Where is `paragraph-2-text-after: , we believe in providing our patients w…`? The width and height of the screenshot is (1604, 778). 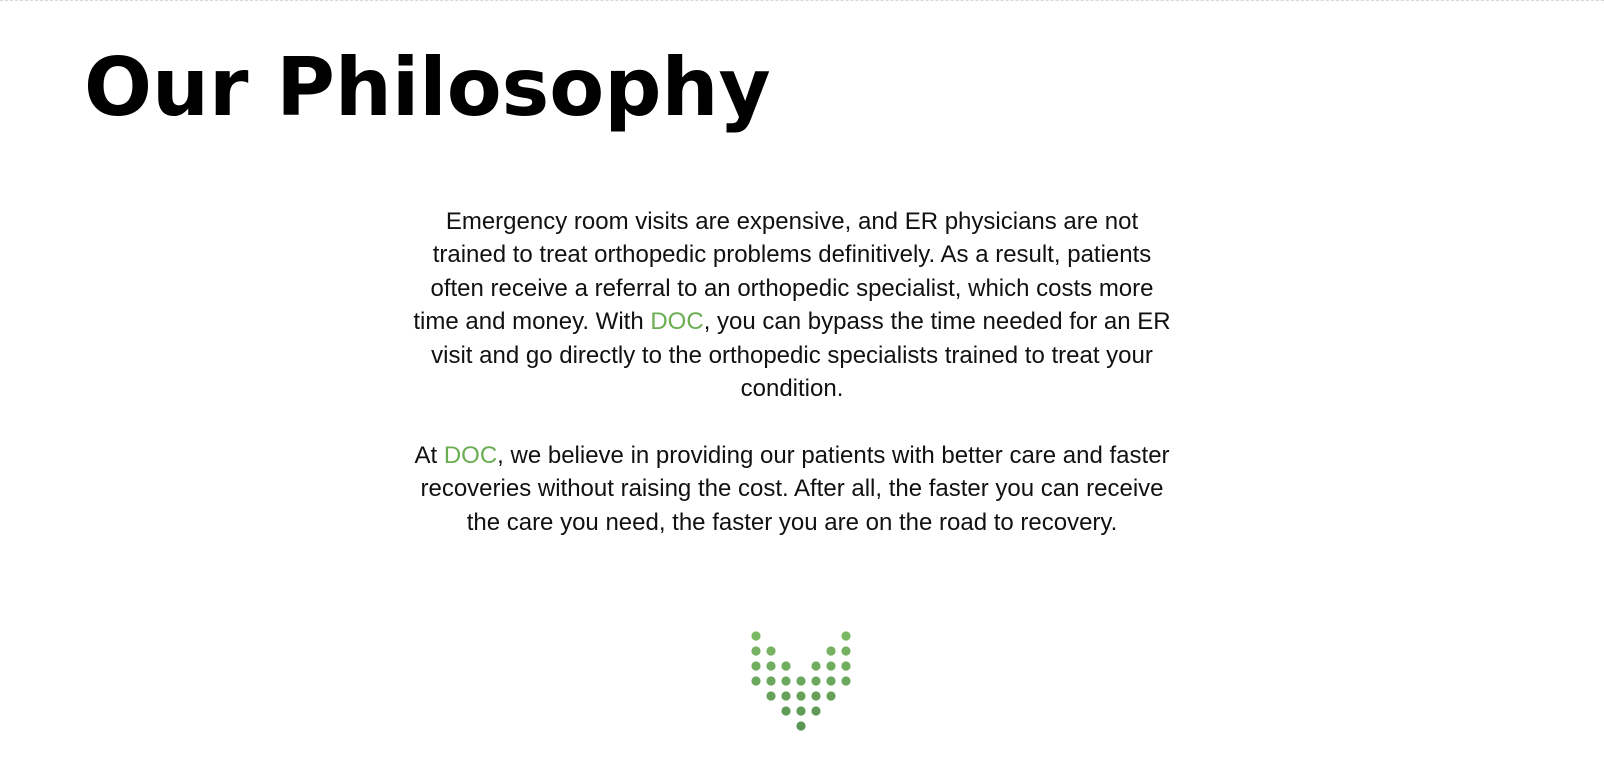
paragraph-2-text-after: , we believe in providing our patients w… is located at coordinates (795, 488).